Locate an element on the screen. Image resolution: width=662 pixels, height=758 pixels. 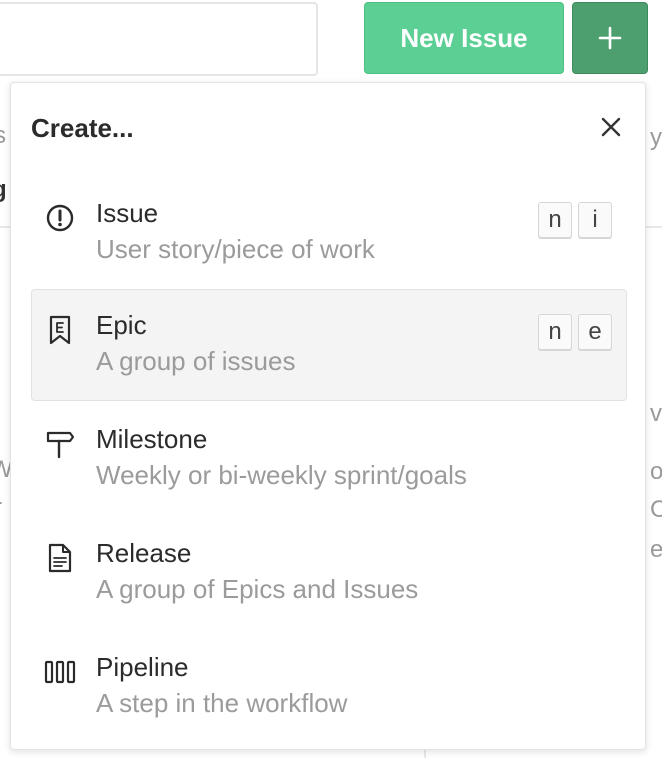
close-icon is located at coordinates (611, 127).